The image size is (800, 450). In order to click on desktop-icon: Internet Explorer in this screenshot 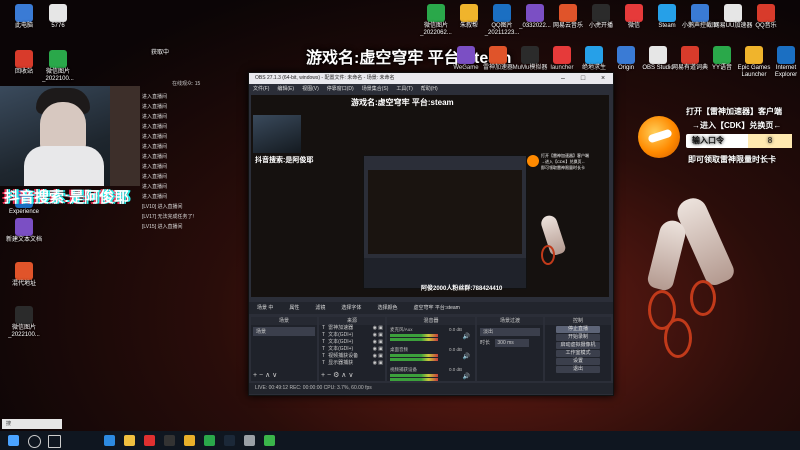, I will do `click(783, 62)`.